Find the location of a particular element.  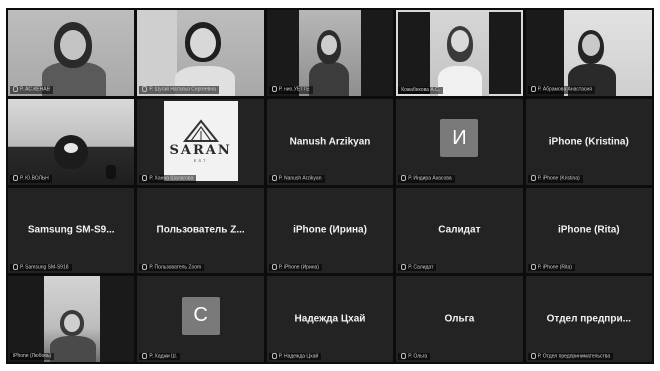

participant-tile: iPhone (Kristina) Р. iPhone (Kristina) is located at coordinates (588, 141).